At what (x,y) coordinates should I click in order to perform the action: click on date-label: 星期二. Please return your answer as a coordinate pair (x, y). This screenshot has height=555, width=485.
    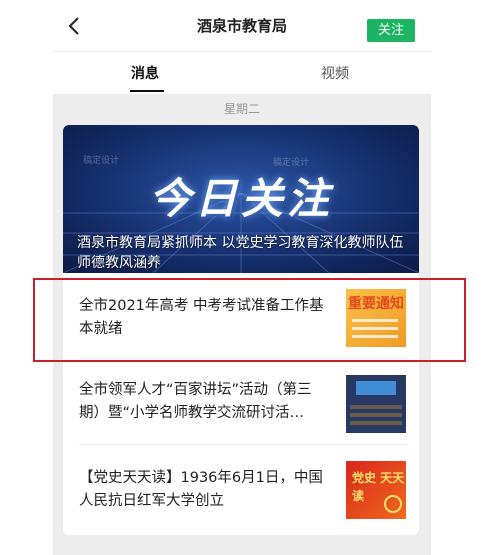
    Looking at the image, I should click on (241, 109).